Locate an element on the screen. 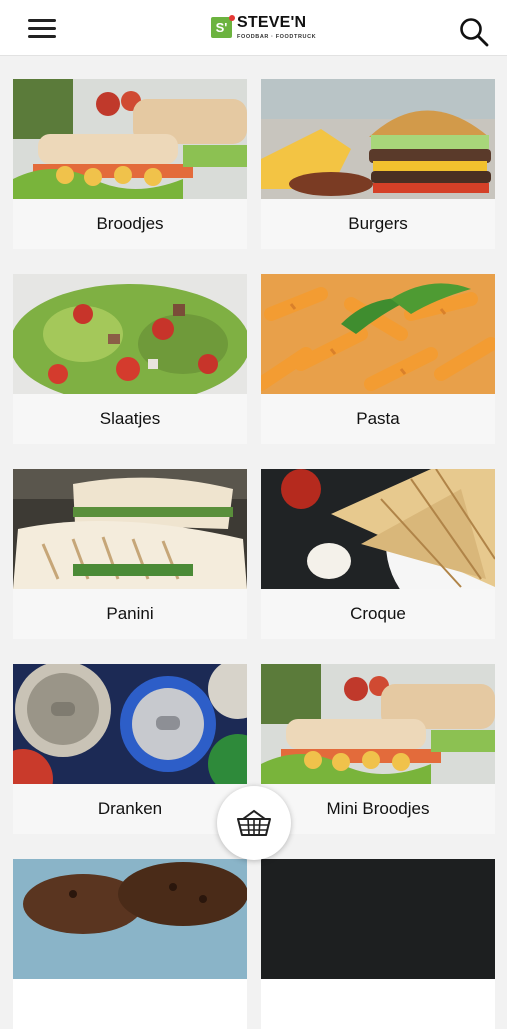 The width and height of the screenshot is (507, 1029). basket-button is located at coordinates (254, 823).